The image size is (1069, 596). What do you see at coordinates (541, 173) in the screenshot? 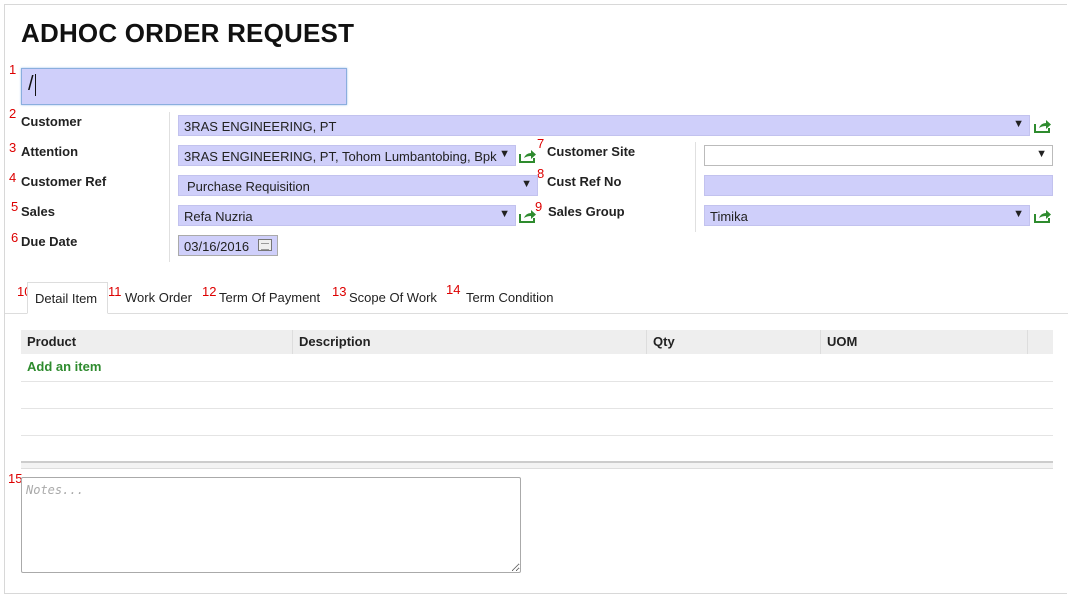
I see `marker-8: 8` at bounding box center [541, 173].